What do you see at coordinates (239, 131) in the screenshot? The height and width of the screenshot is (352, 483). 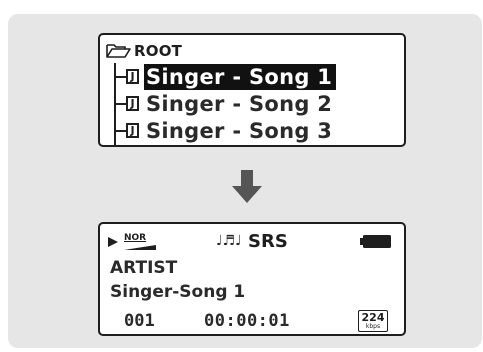 I see `track-title: Singer - Song 3` at bounding box center [239, 131].